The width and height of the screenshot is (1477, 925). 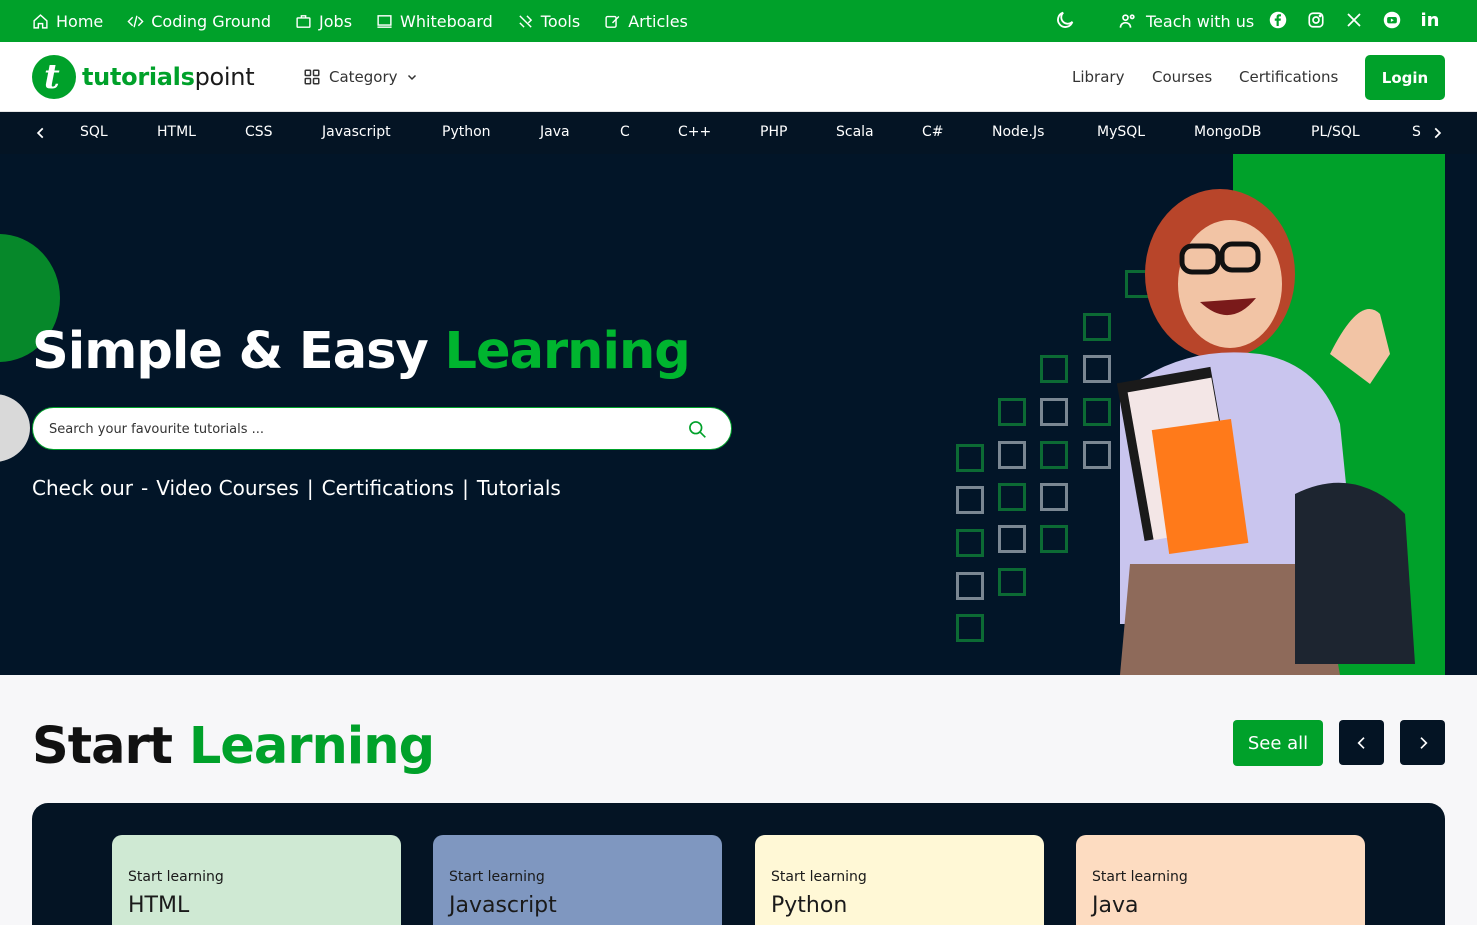 I want to click on lang-java: Java, so click(x=555, y=132).